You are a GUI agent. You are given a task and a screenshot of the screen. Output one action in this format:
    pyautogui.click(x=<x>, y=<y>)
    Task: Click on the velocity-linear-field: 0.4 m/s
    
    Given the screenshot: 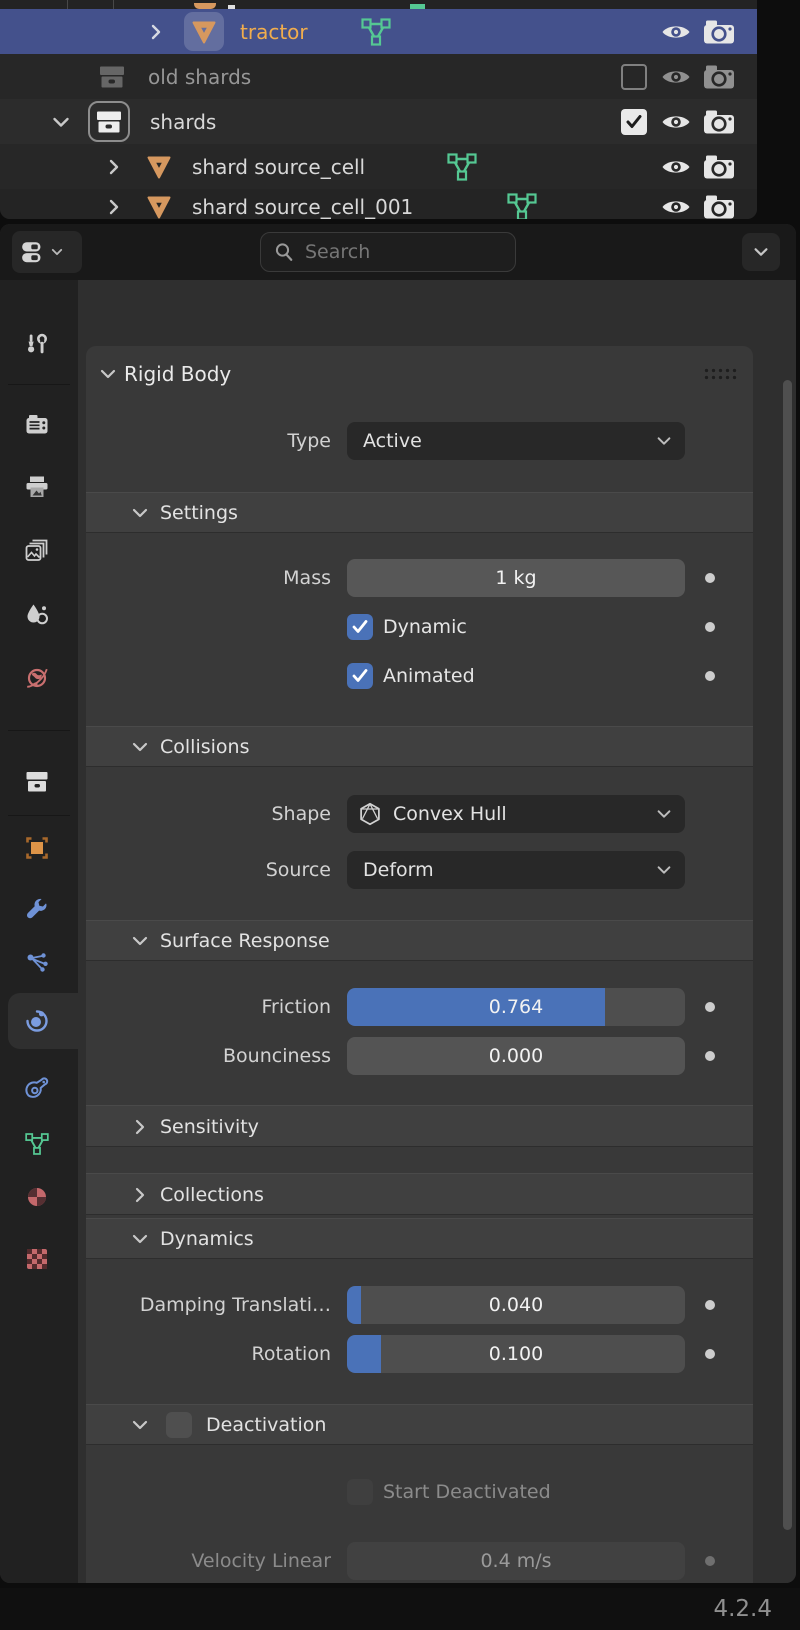 What is the action you would take?
    pyautogui.click(x=516, y=1561)
    